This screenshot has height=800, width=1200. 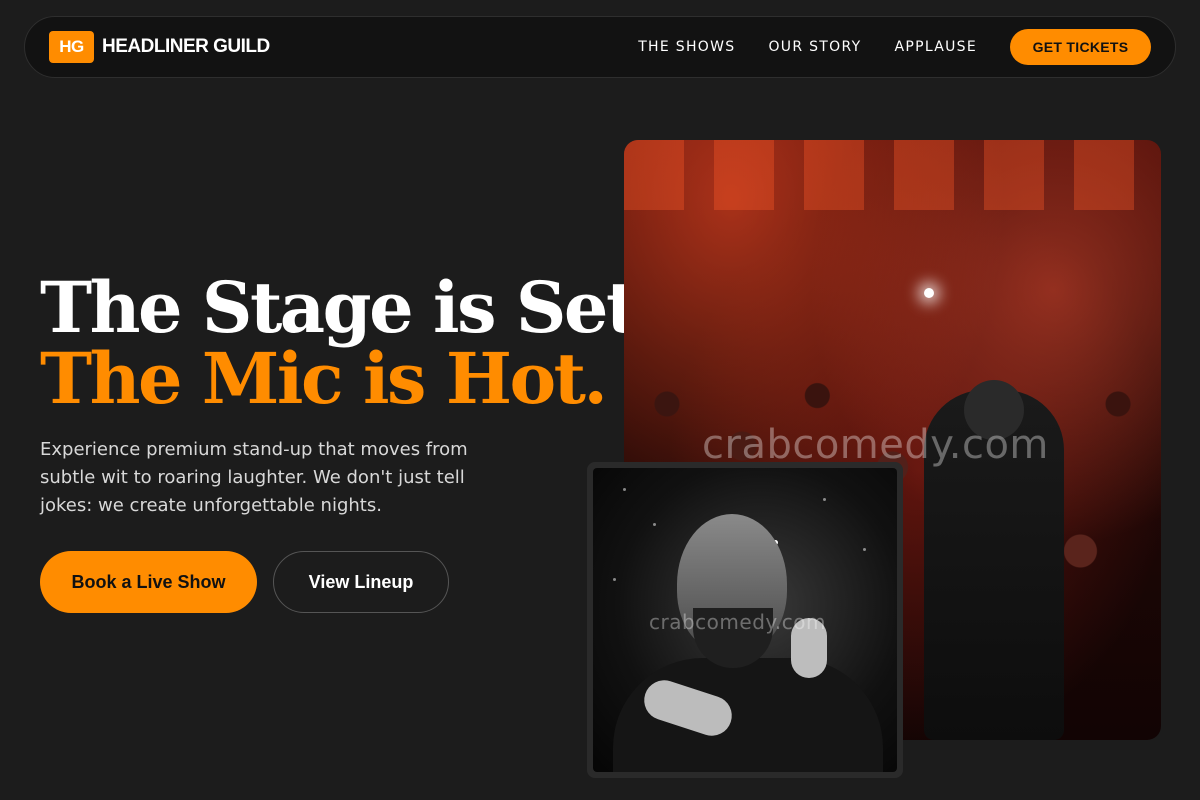 I want to click on view-lineup-button: View Lineup, so click(x=361, y=582).